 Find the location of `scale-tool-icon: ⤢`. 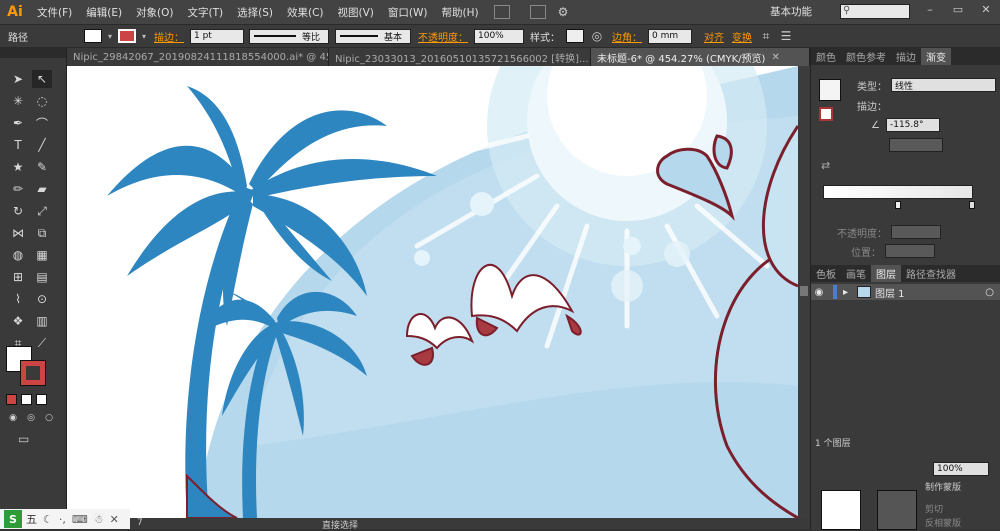

scale-tool-icon: ⤢ is located at coordinates (42, 211).